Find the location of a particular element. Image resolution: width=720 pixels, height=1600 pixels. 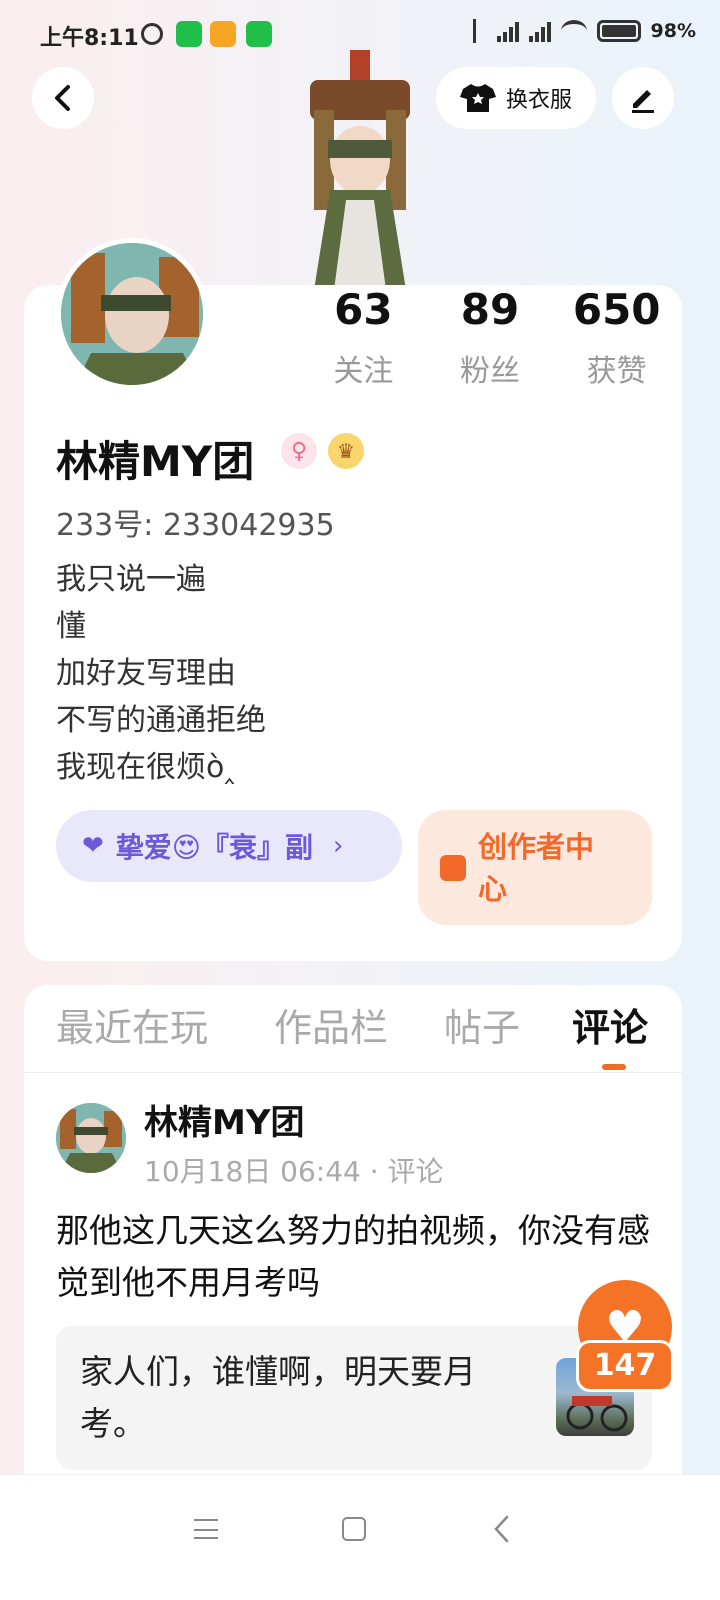

stat-followers: 89 粉丝 is located at coordinates (490, 337).